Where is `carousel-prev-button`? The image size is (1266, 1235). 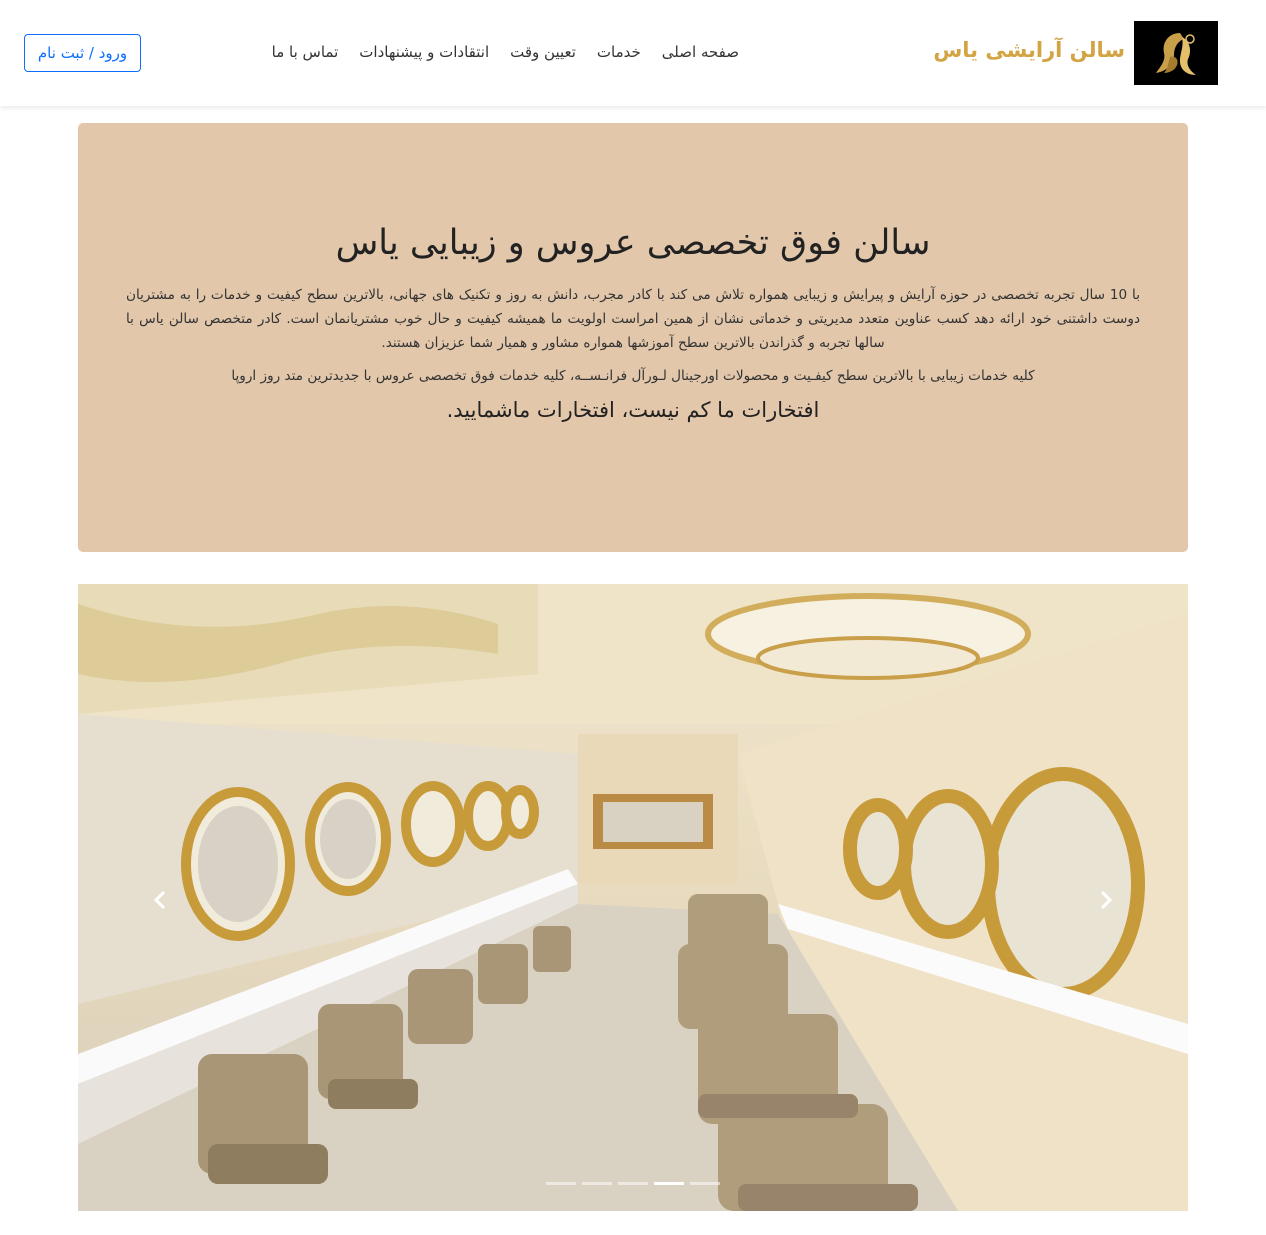 carousel-prev-button is located at coordinates (160, 900).